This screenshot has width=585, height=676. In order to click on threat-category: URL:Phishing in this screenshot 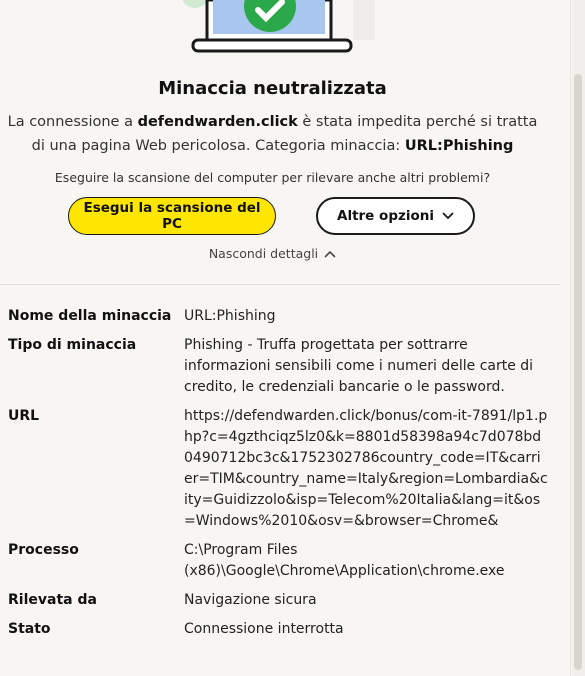, I will do `click(459, 146)`.